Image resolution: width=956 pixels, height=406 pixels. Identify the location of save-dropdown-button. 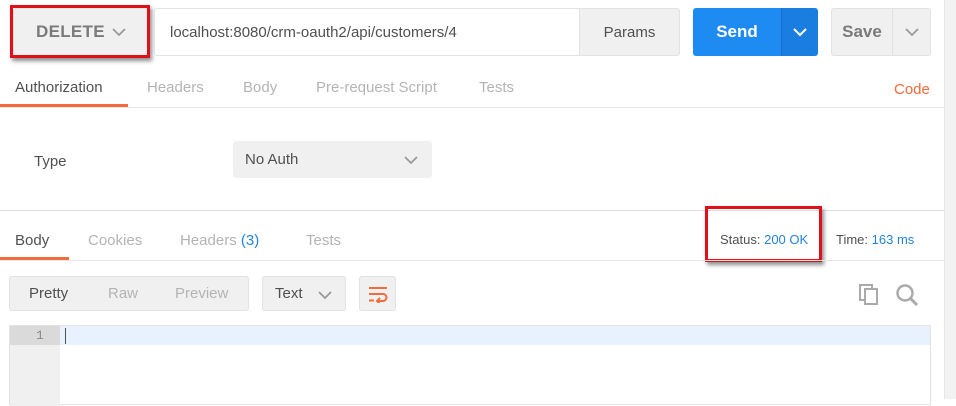
(911, 32).